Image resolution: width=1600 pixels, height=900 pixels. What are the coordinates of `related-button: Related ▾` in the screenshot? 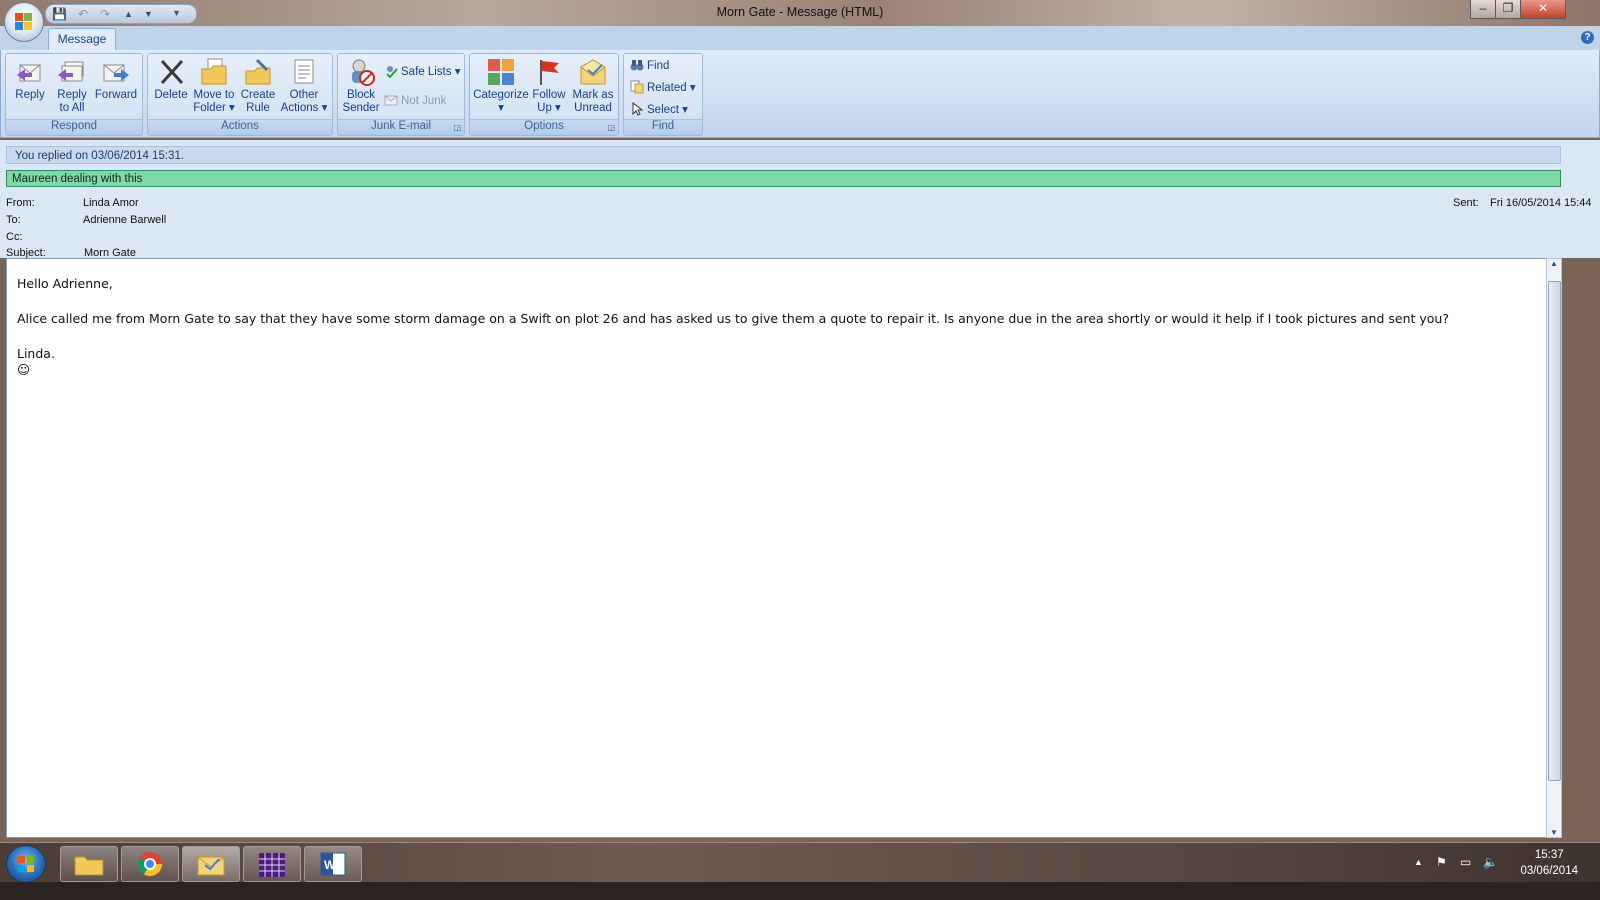 It's located at (663, 88).